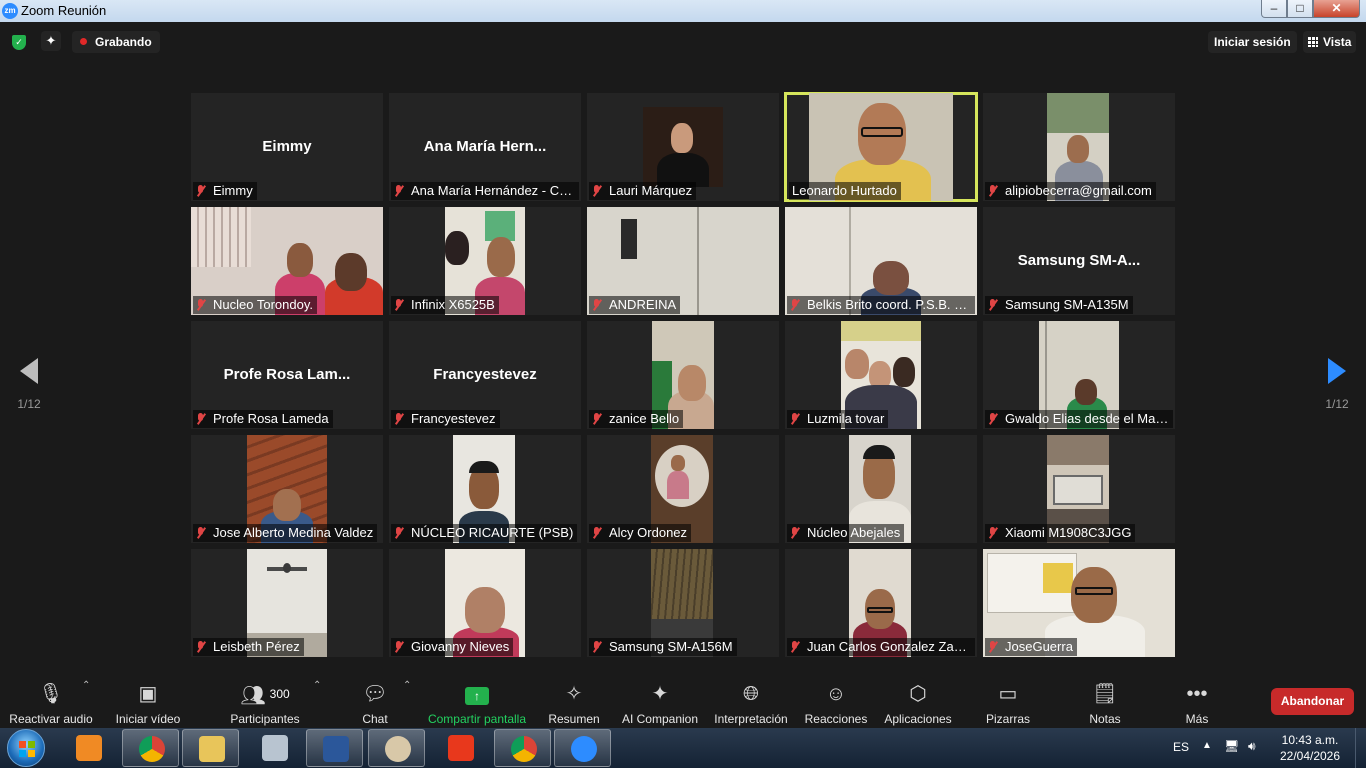  I want to click on previous-page-button: 1/12, so click(29, 384).